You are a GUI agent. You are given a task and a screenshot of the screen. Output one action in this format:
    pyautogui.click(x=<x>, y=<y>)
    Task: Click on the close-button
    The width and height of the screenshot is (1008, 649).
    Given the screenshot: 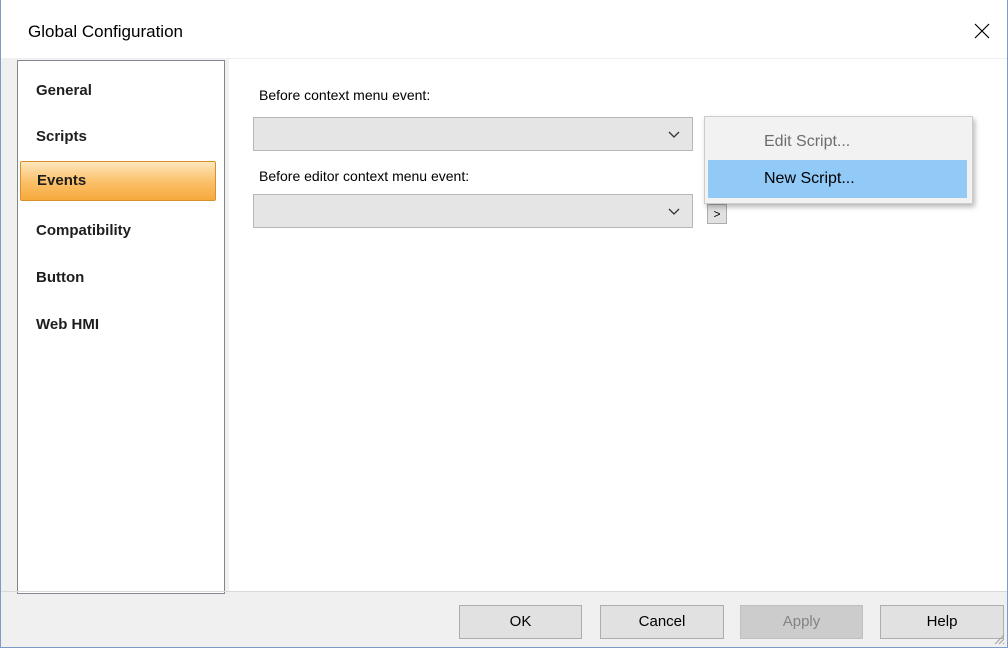 What is the action you would take?
    pyautogui.click(x=982, y=31)
    